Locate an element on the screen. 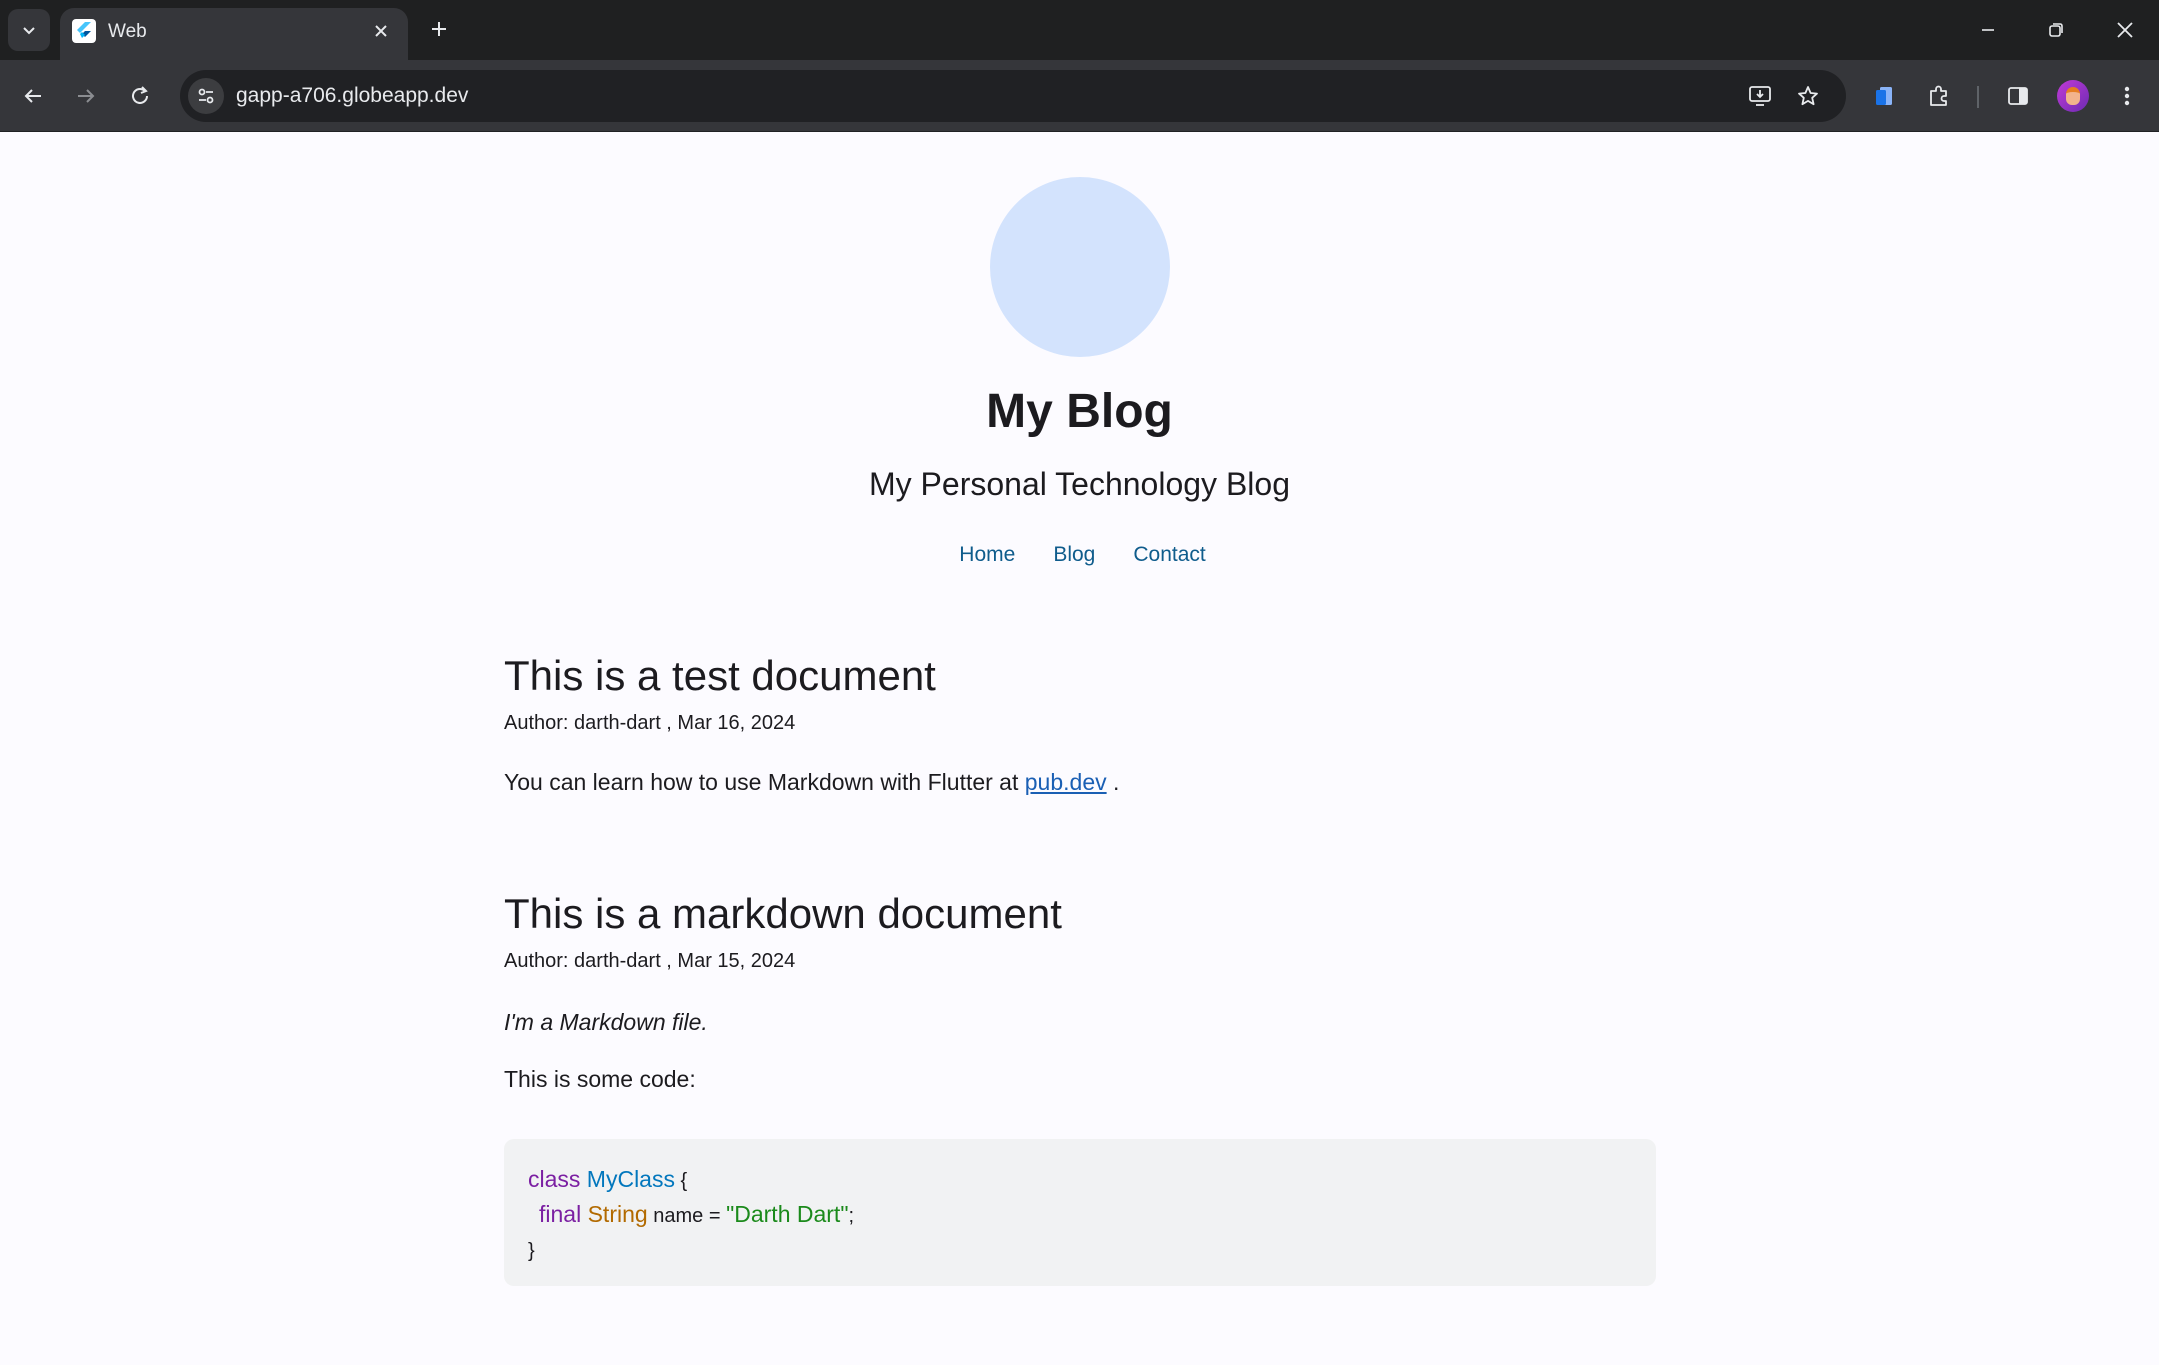 This screenshot has width=2159, height=1365. close-window-button is located at coordinates (2125, 30).